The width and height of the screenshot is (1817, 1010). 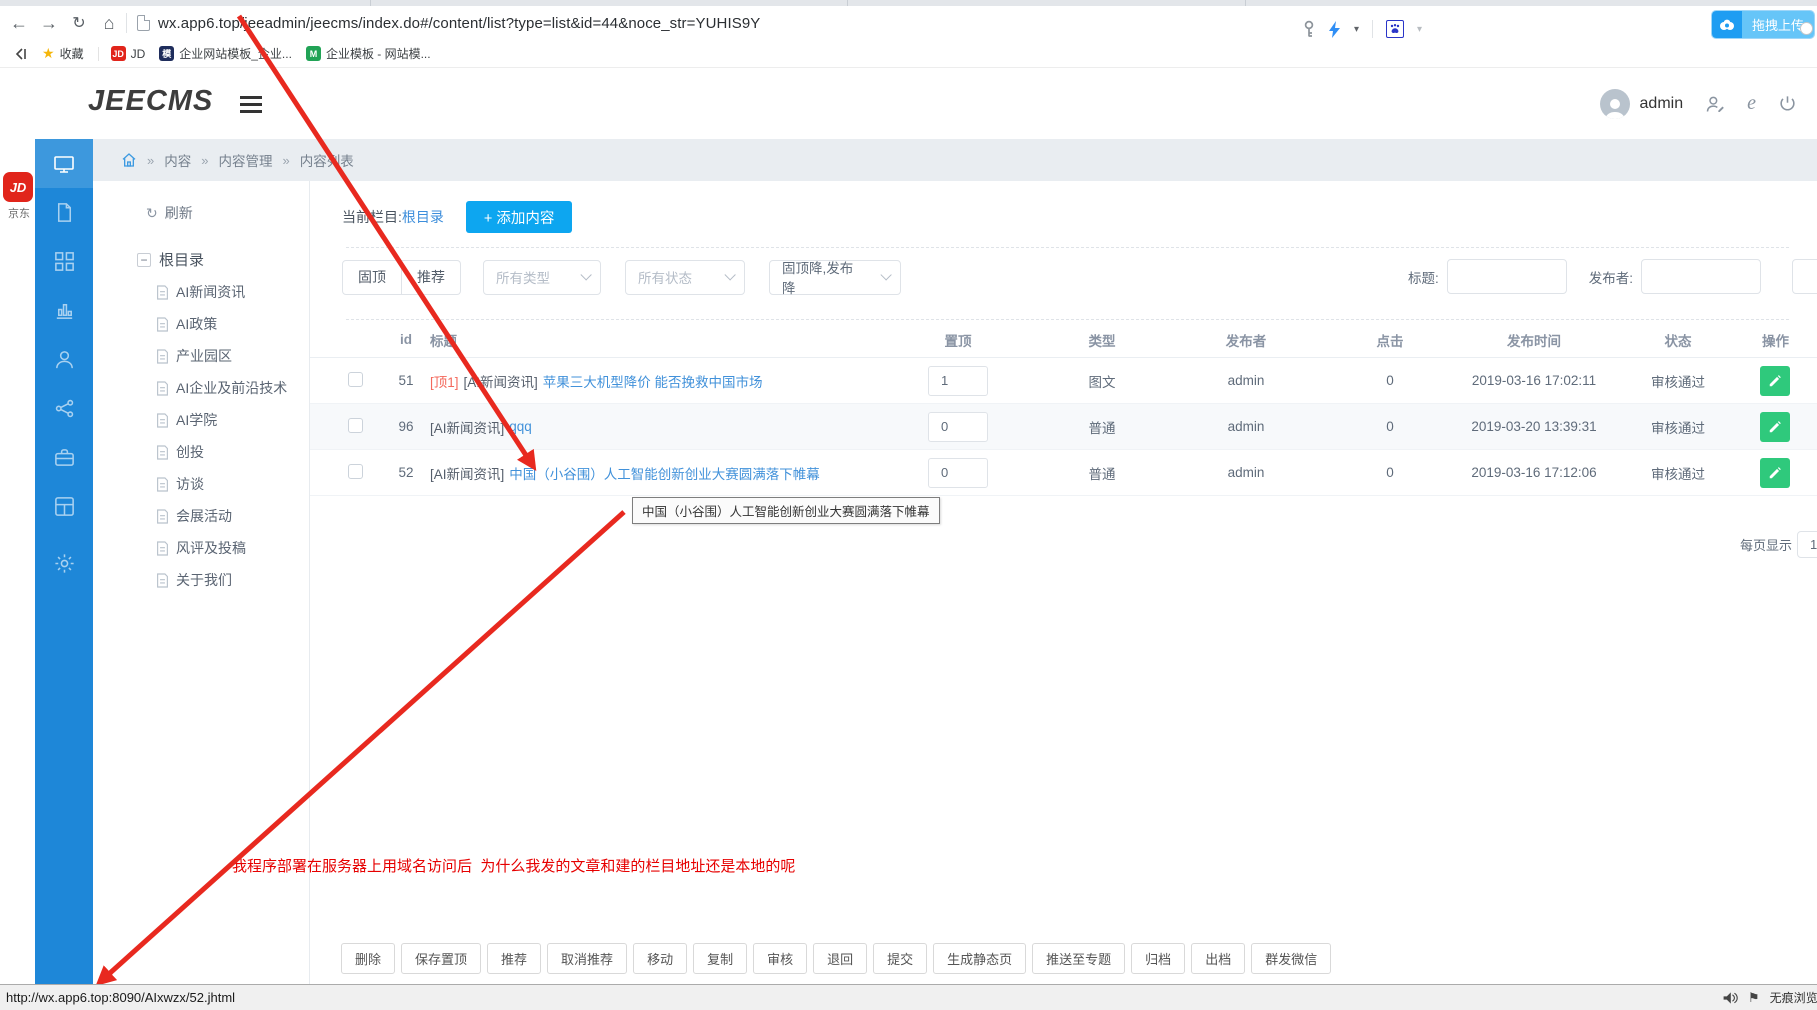 I want to click on move-button: 移动, so click(x=660, y=958).